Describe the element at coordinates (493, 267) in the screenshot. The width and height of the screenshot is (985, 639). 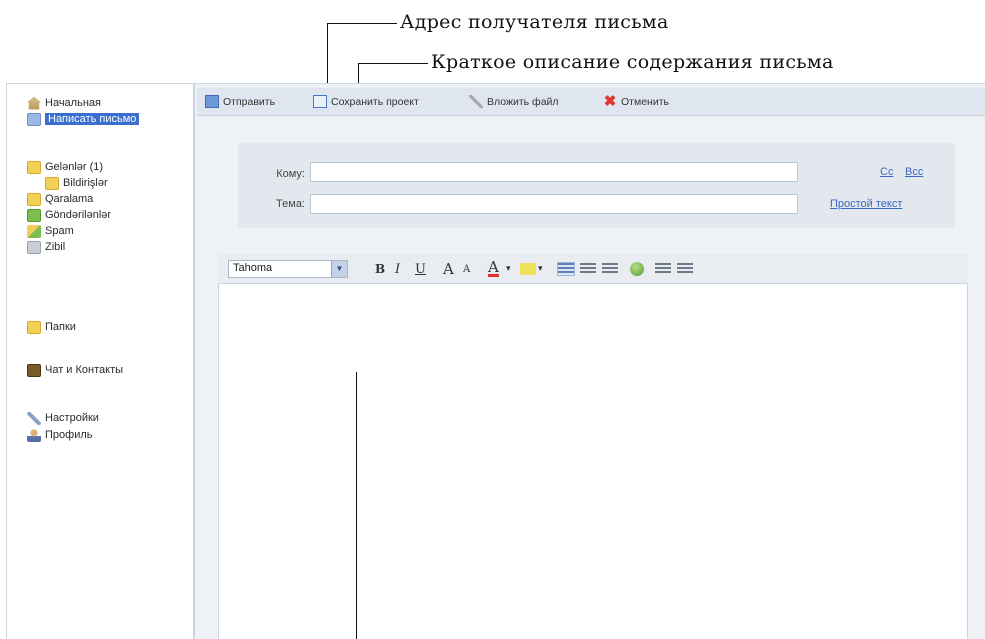
I see `text-color-button: A` at that location.